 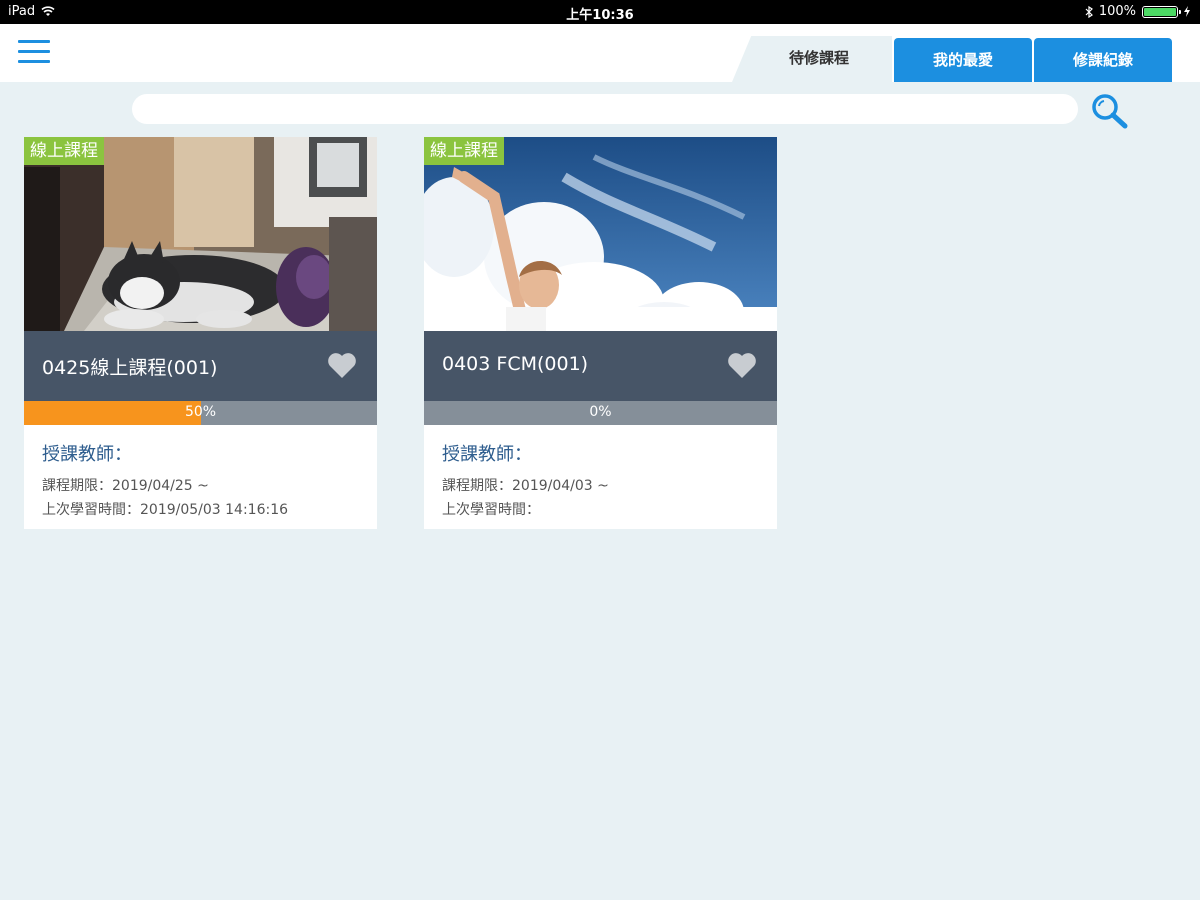 What do you see at coordinates (963, 60) in the screenshot?
I see `tab-favorites: 我的最愛` at bounding box center [963, 60].